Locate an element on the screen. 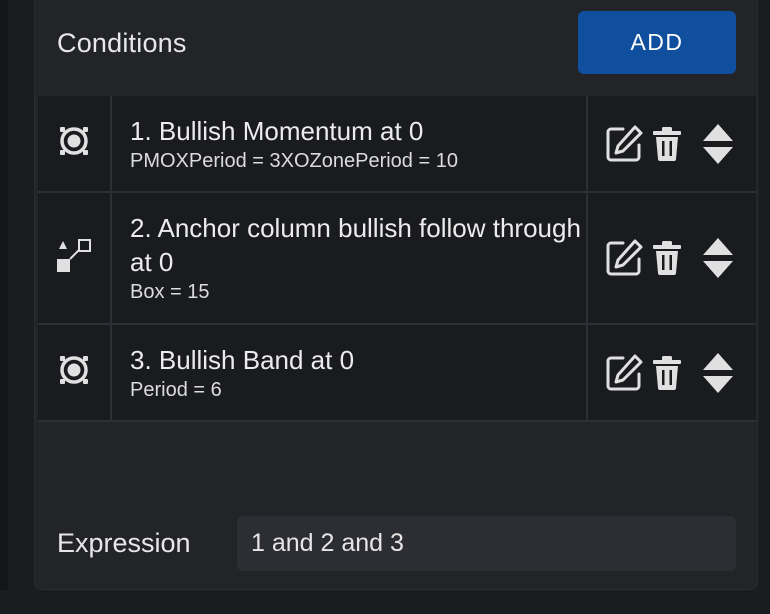  condition-text: 3. Bullish Band at 0 Period = 6 is located at coordinates (349, 372).